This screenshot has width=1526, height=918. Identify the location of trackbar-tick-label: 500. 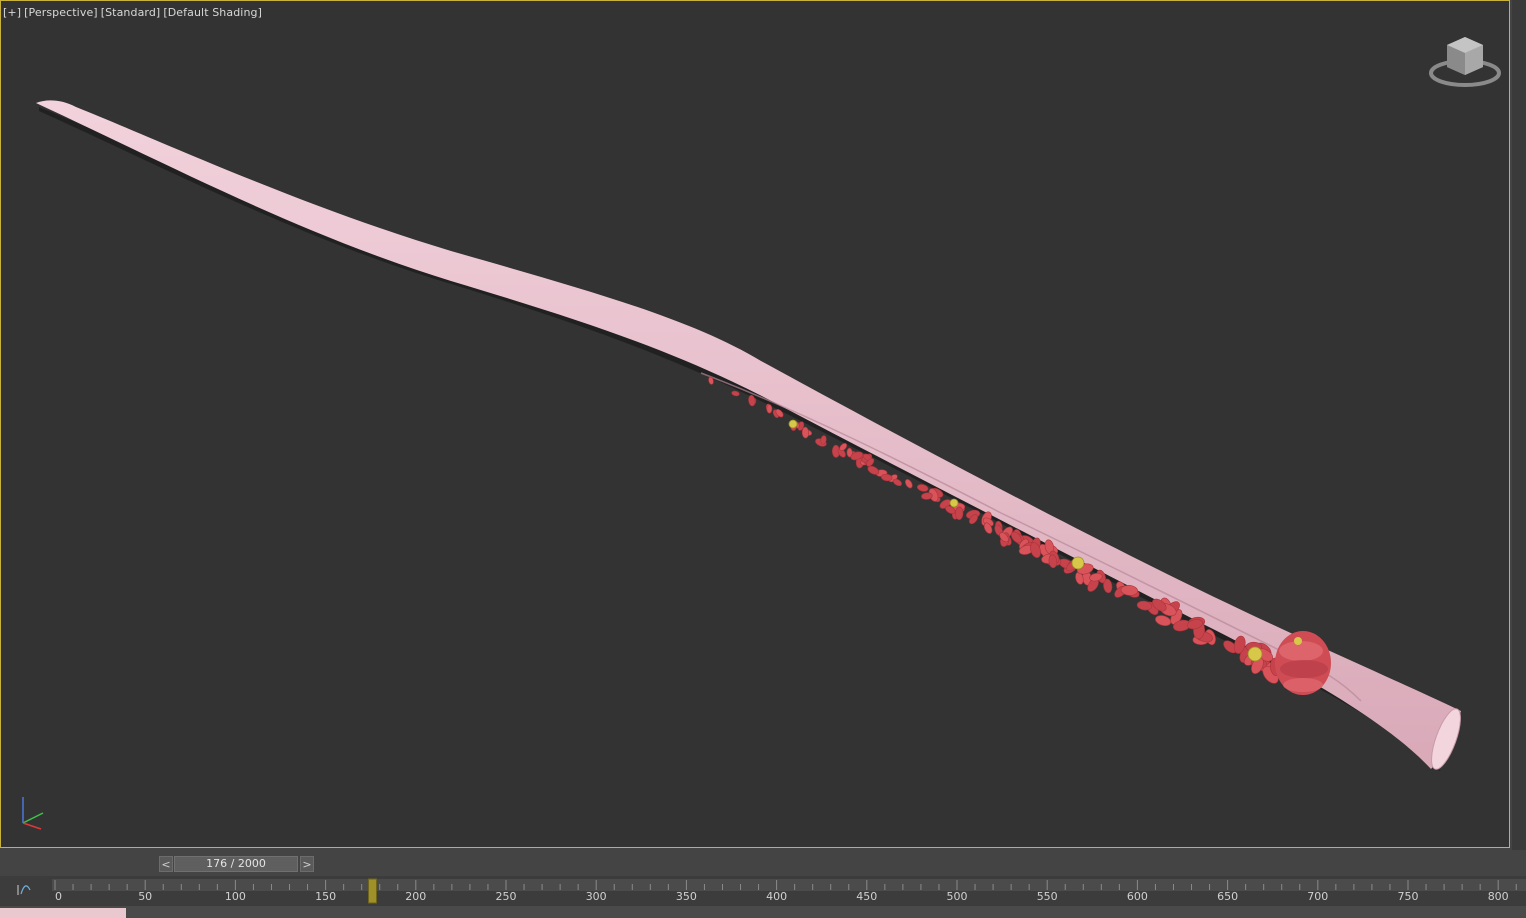
(957, 896).